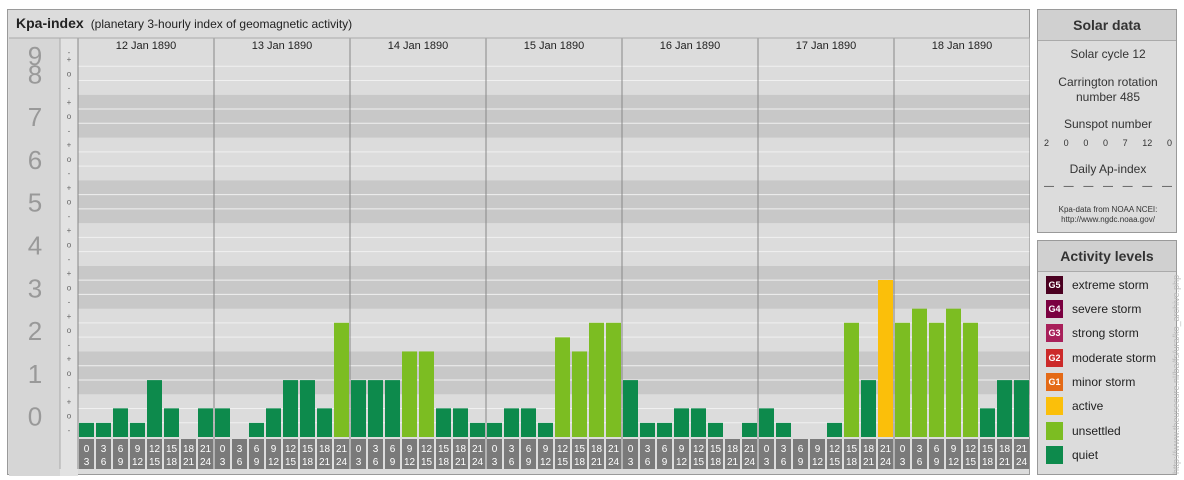  Describe the element at coordinates (826, 46) in the screenshot. I see `day-label: 17 Jan 1890` at that location.